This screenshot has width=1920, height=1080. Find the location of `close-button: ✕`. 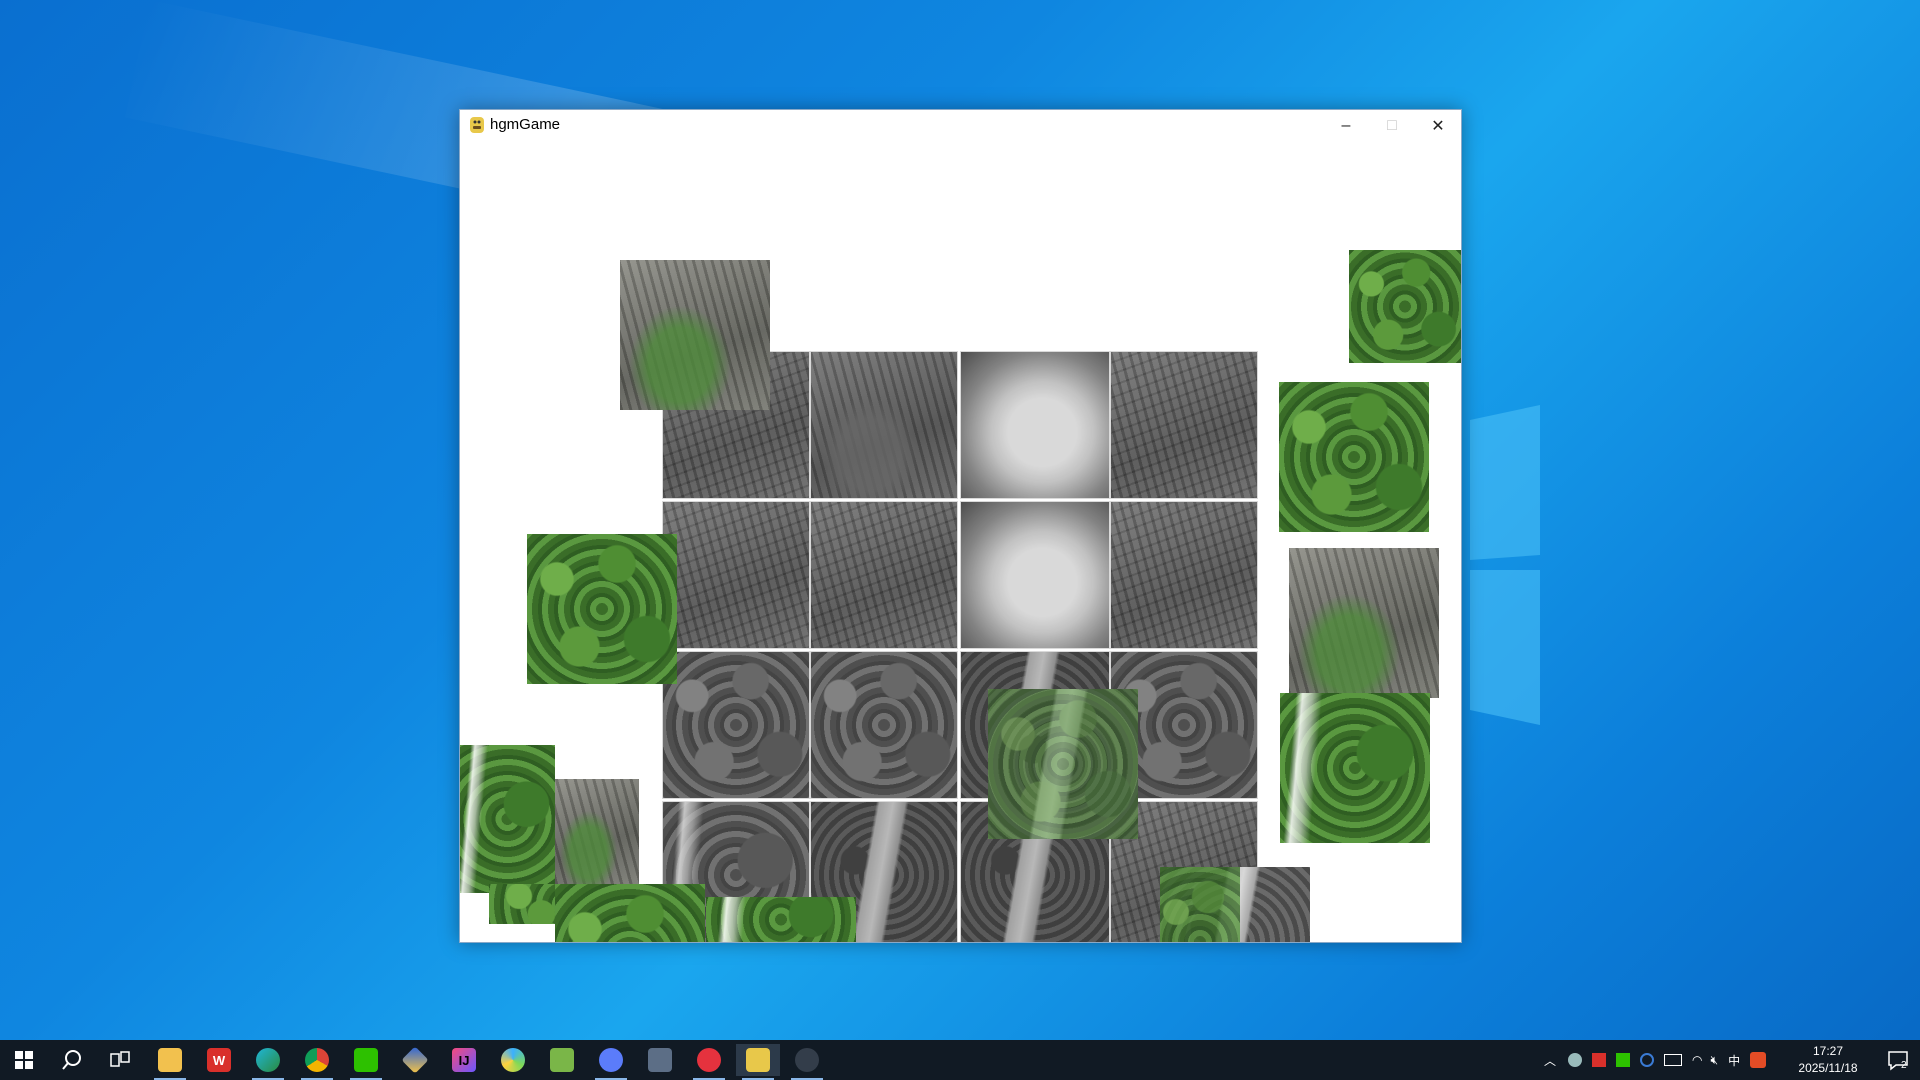

close-button: ✕ is located at coordinates (1438, 125).